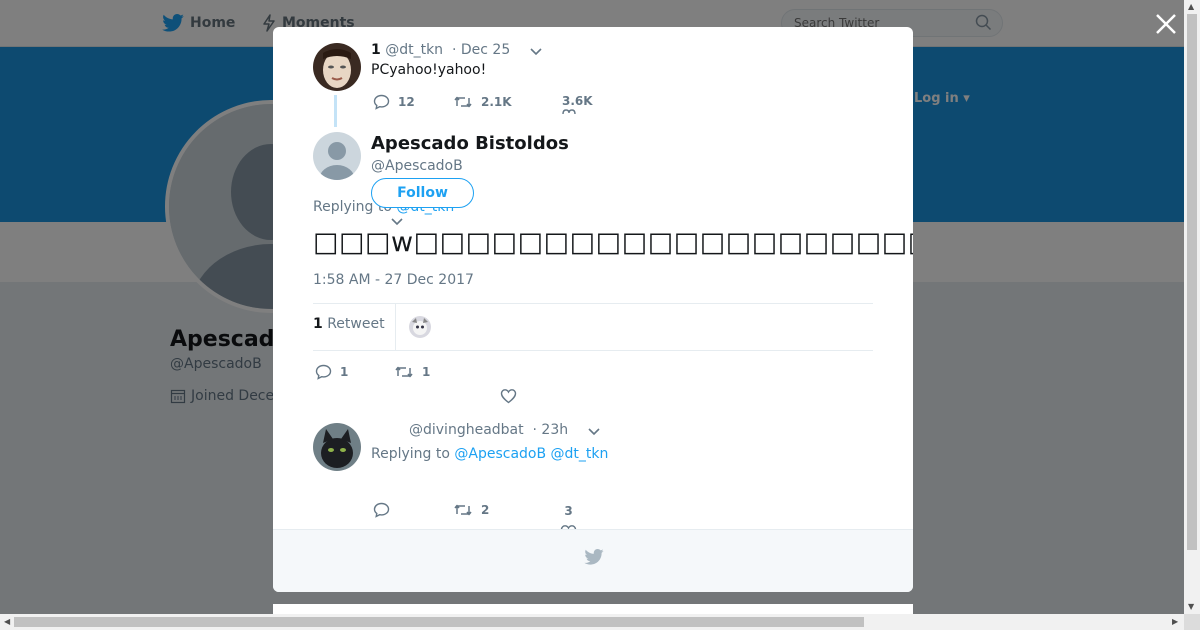 The width and height of the screenshot is (1200, 630). I want to click on reply-tweet-reply-action, so click(381, 510).